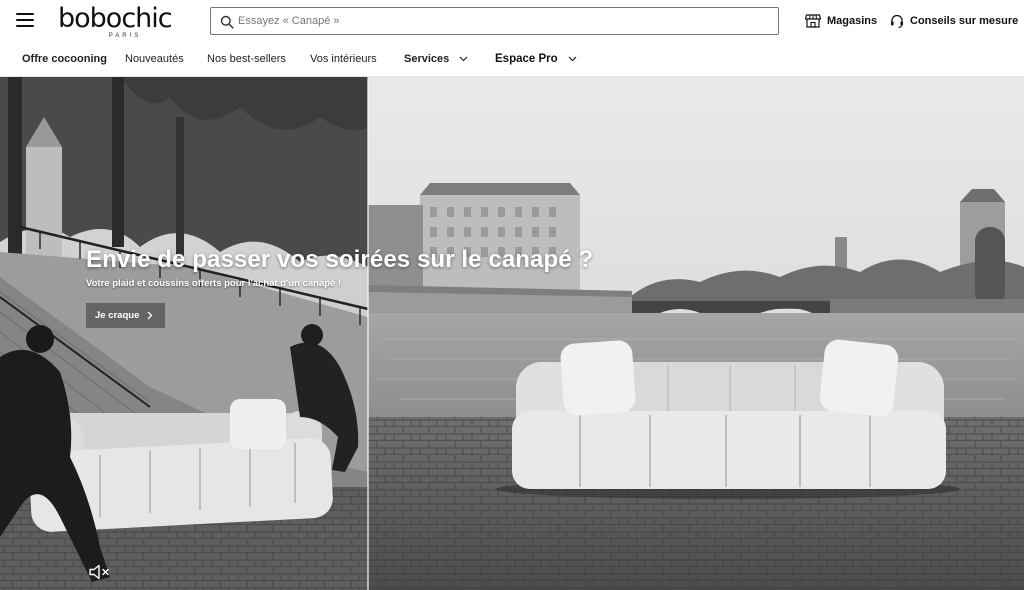 The image size is (1024, 590). What do you see at coordinates (427, 59) in the screenshot?
I see `nav-item-label: Services` at bounding box center [427, 59].